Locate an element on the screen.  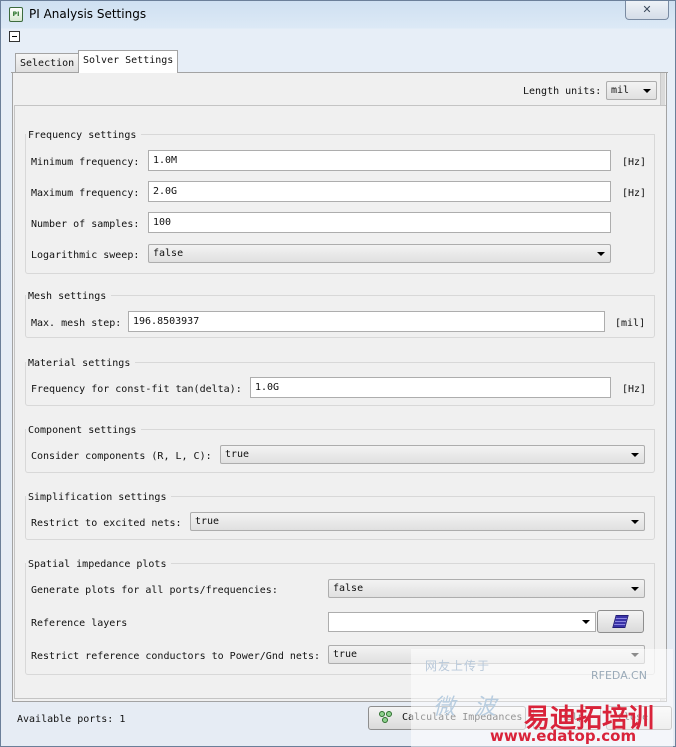
max-frequency-label: Maximum frequency: is located at coordinates (85, 193).